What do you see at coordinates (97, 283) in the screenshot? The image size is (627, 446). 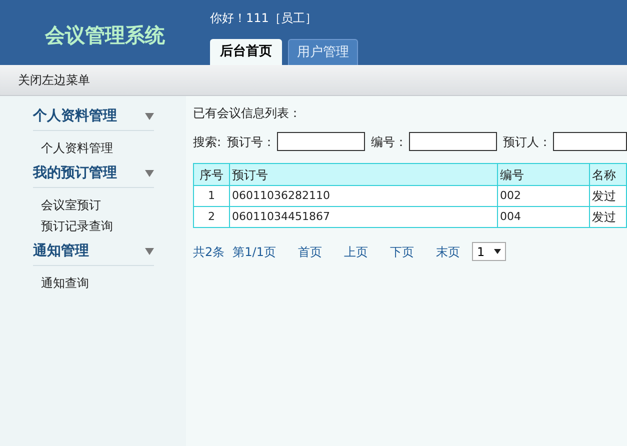 I see `sidebar-item: 通知查询` at bounding box center [97, 283].